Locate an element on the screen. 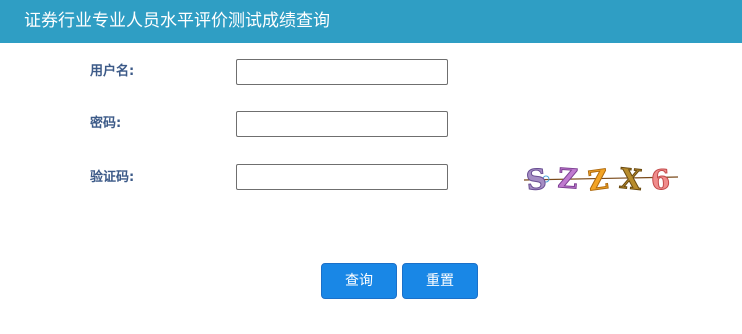 Image resolution: width=742 pixels, height=334 pixels. captcha-label: 验证码: is located at coordinates (112, 177).